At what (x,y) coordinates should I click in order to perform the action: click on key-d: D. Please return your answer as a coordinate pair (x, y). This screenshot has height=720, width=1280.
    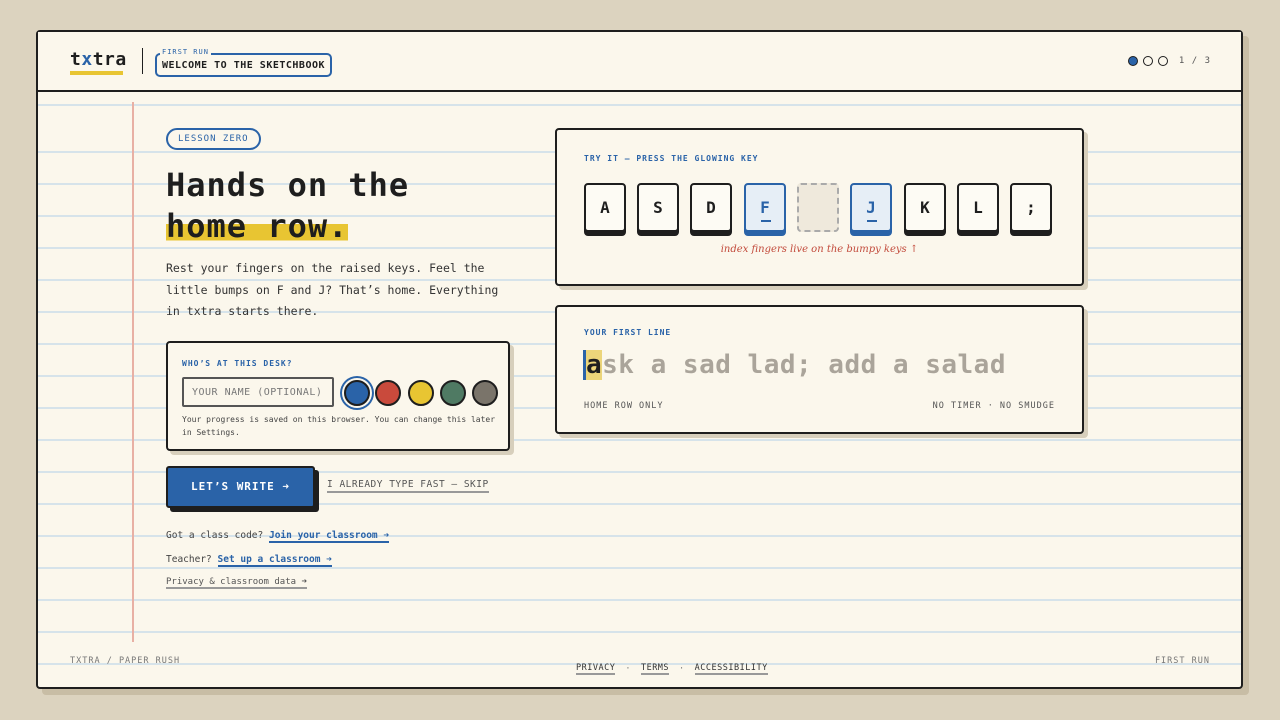
    Looking at the image, I should click on (711, 207).